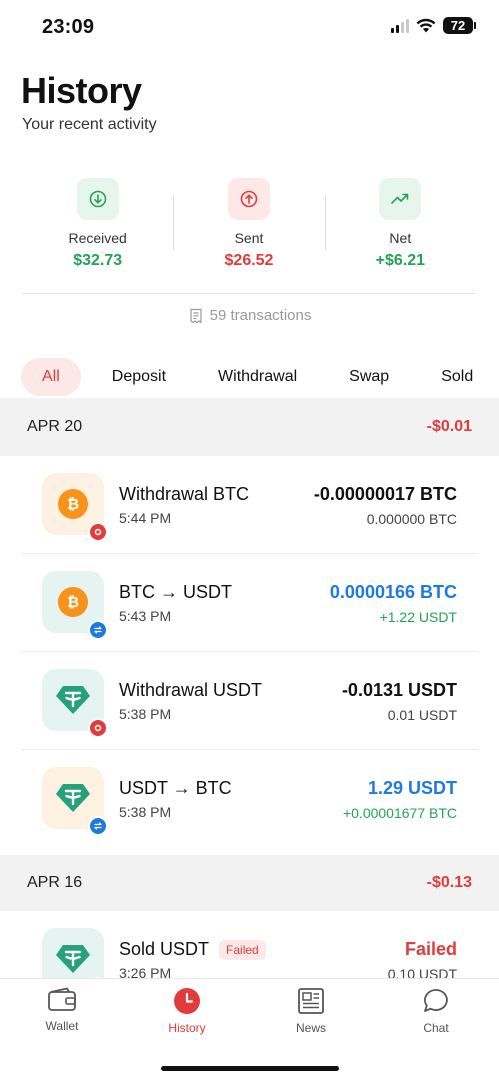 This screenshot has width=499, height=1080. I want to click on transaction-amount: -0.0131 USDT, so click(399, 690).